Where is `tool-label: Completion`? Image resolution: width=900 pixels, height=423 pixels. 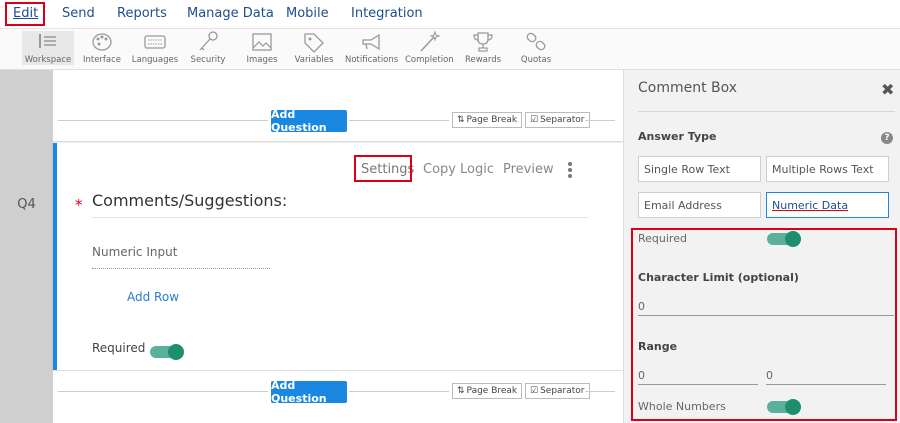 tool-label: Completion is located at coordinates (429, 60).